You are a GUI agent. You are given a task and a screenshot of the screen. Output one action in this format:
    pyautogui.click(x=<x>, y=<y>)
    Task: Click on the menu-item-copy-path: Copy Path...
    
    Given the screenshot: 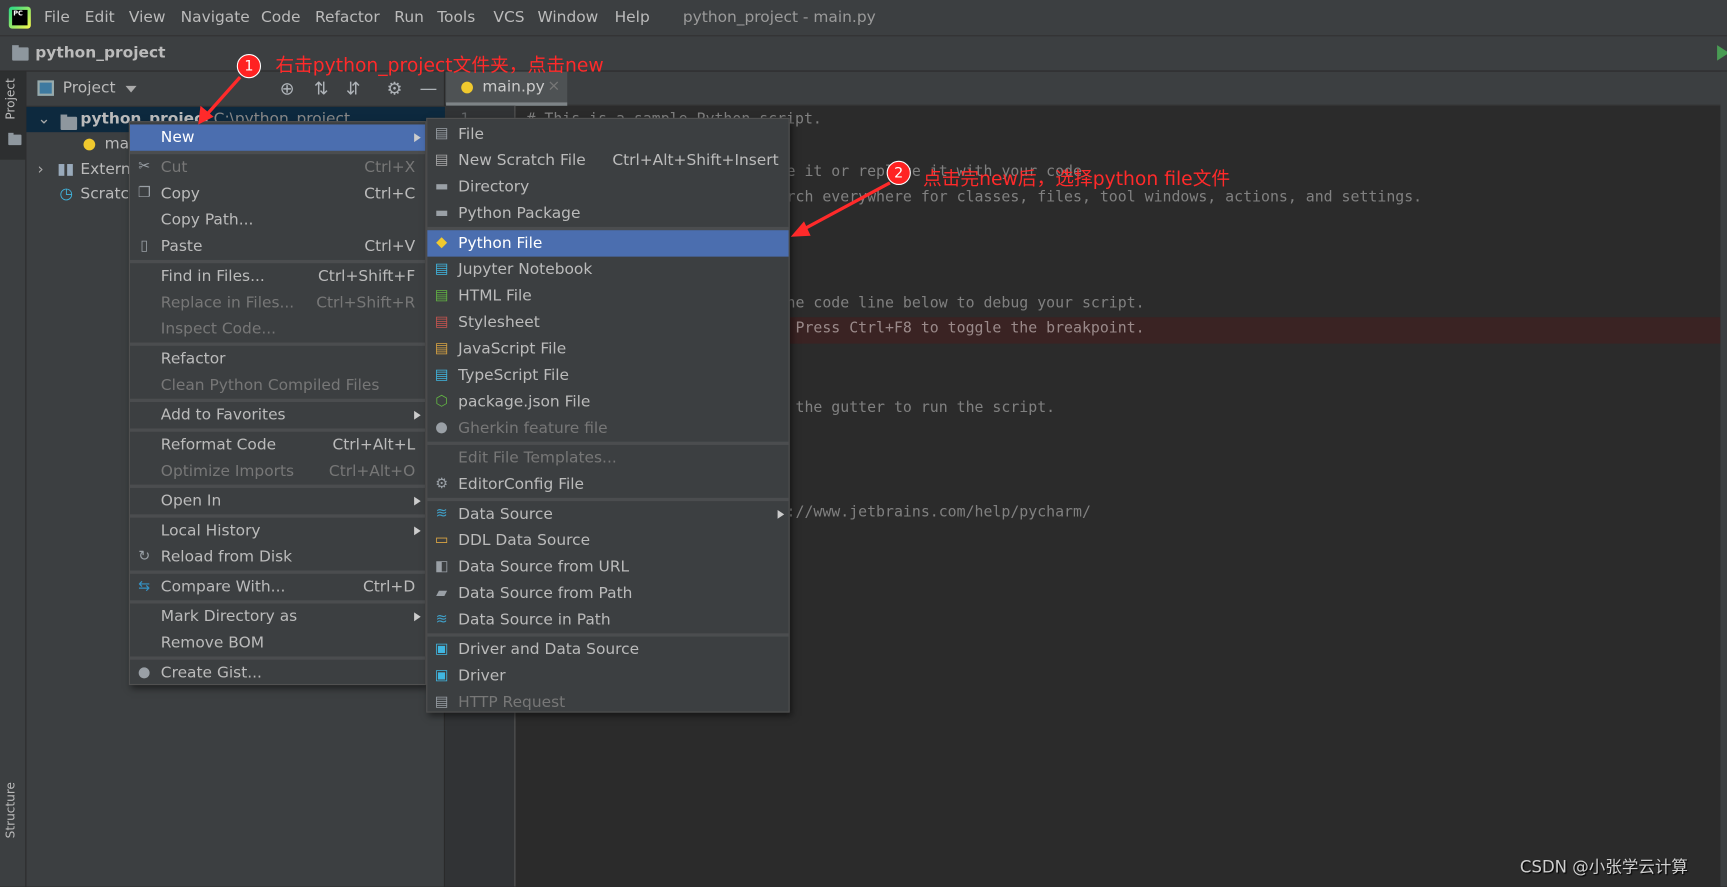 What is the action you would take?
    pyautogui.click(x=277, y=220)
    